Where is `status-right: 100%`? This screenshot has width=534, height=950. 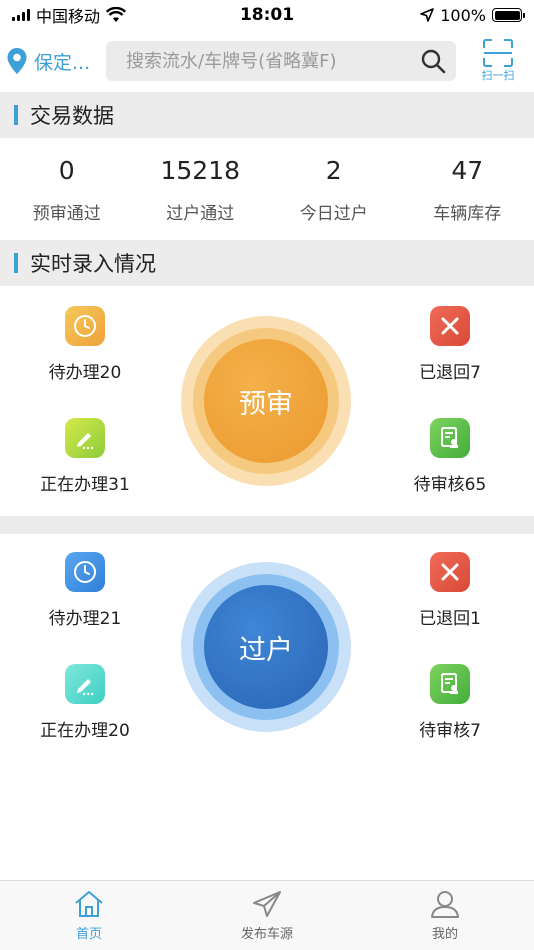 status-right: 100% is located at coordinates (472, 15).